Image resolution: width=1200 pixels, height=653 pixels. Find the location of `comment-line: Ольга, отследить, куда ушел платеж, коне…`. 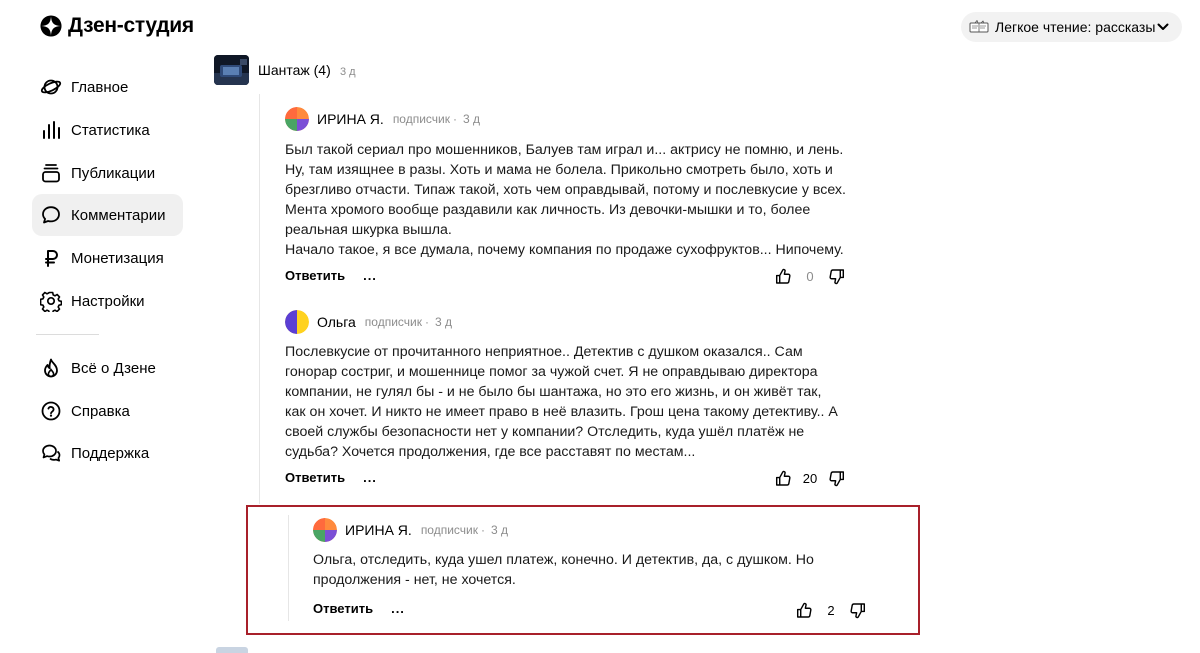

comment-line: Ольга, отследить, куда ушел платеж, коне… is located at coordinates (563, 560).